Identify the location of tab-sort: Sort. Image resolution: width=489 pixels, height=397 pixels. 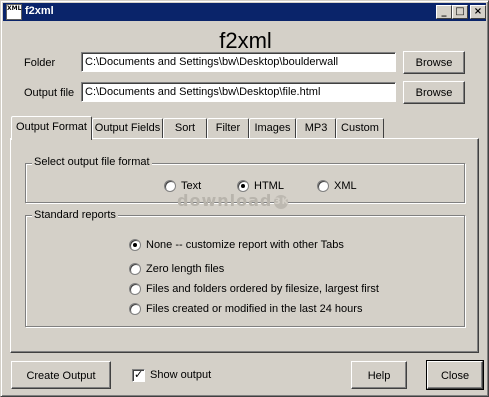
(185, 128).